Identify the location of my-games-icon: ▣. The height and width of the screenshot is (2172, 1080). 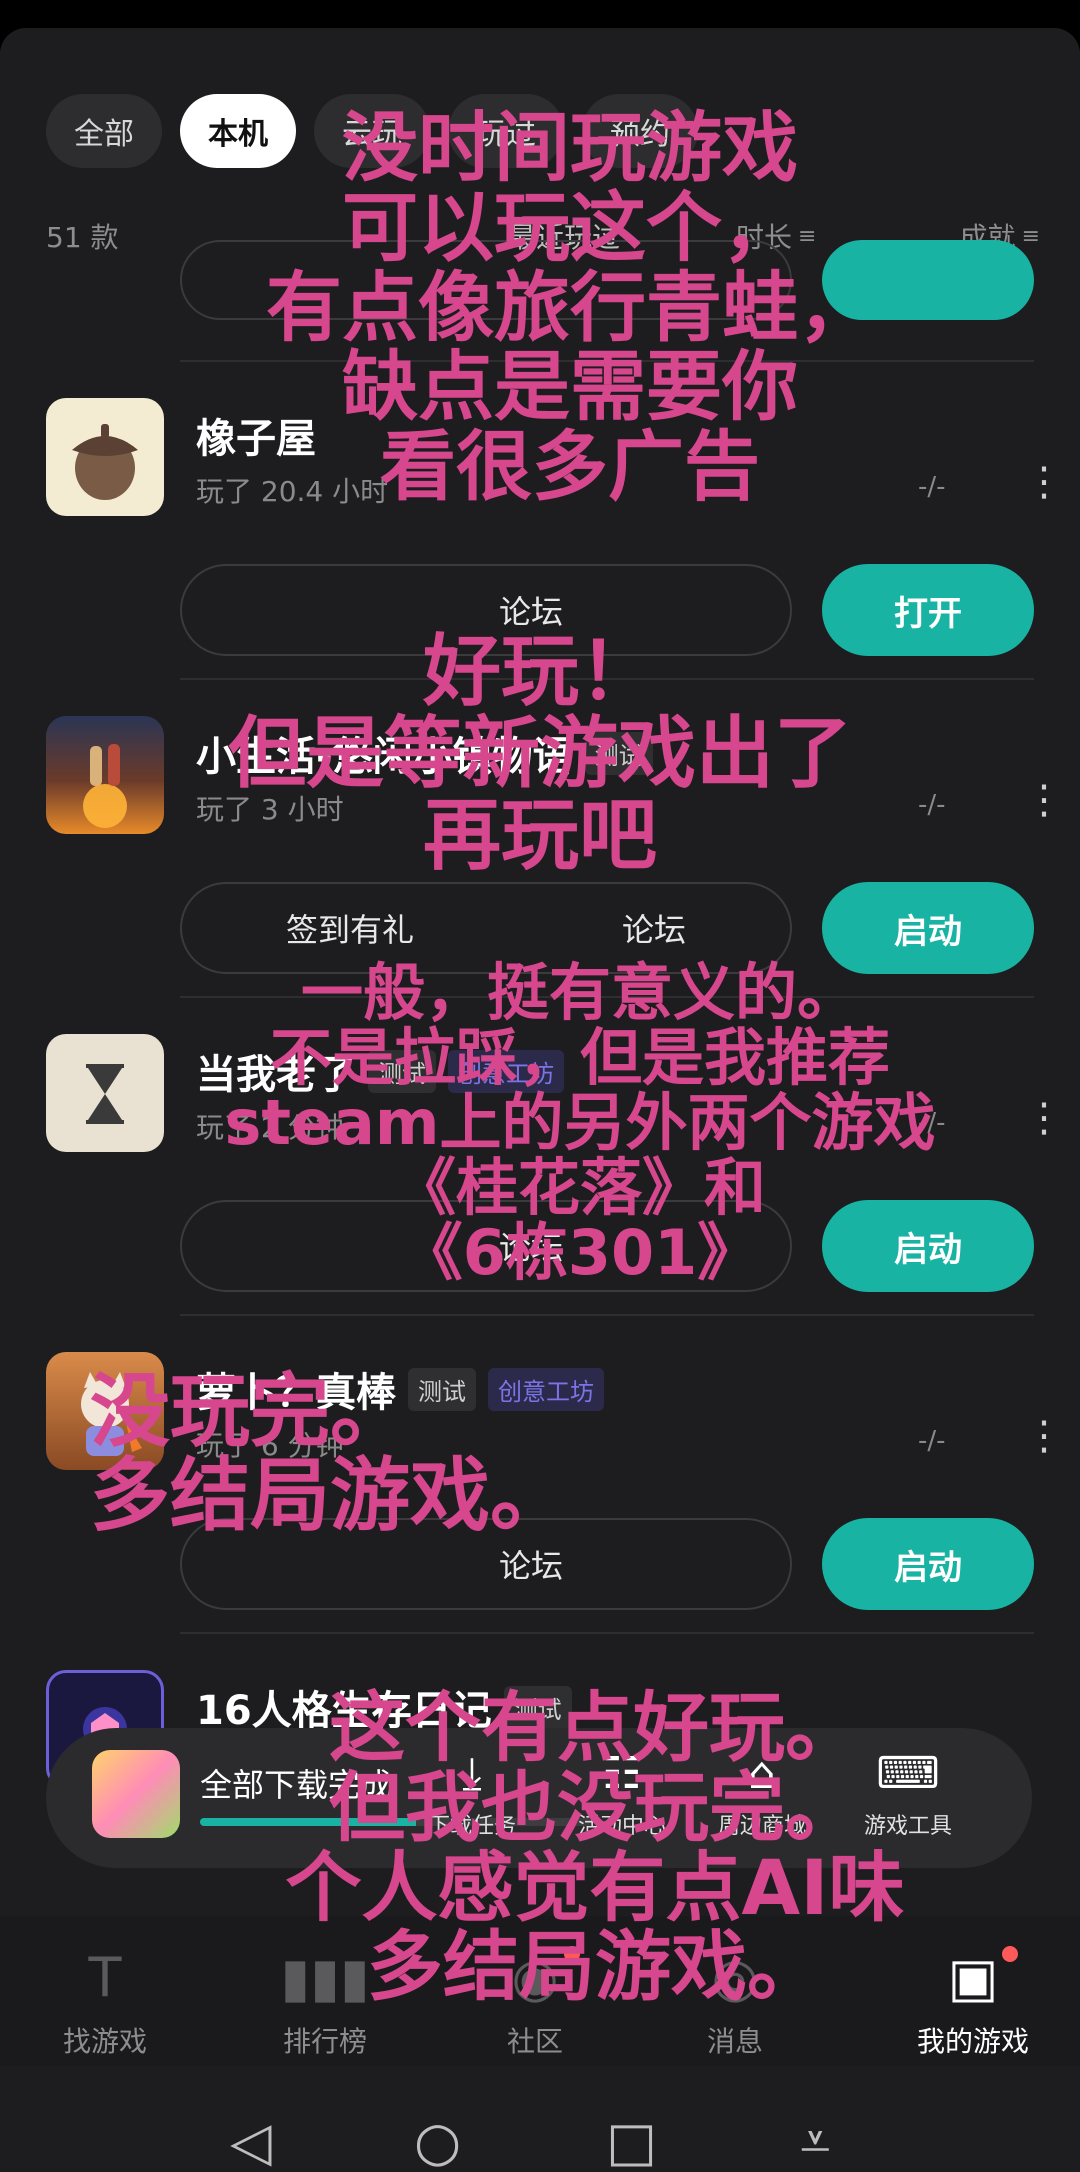
(973, 1977).